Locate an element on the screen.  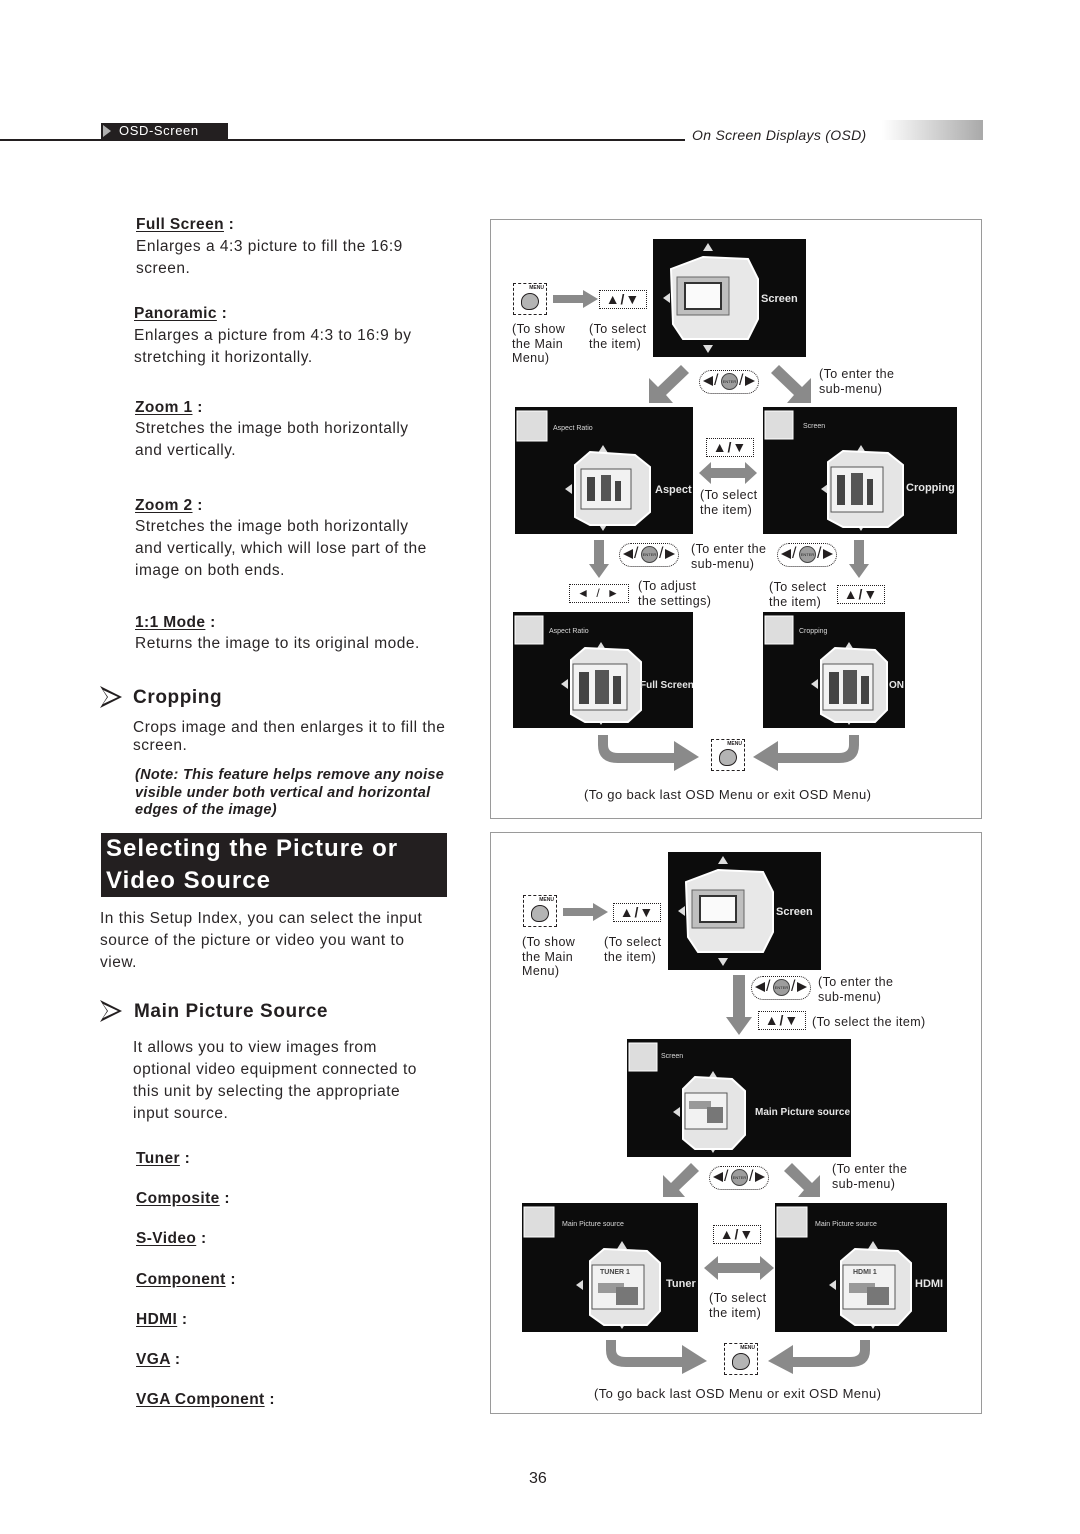
desc-1-1-mode: Returns the image to its original mode. is located at coordinates (277, 643).